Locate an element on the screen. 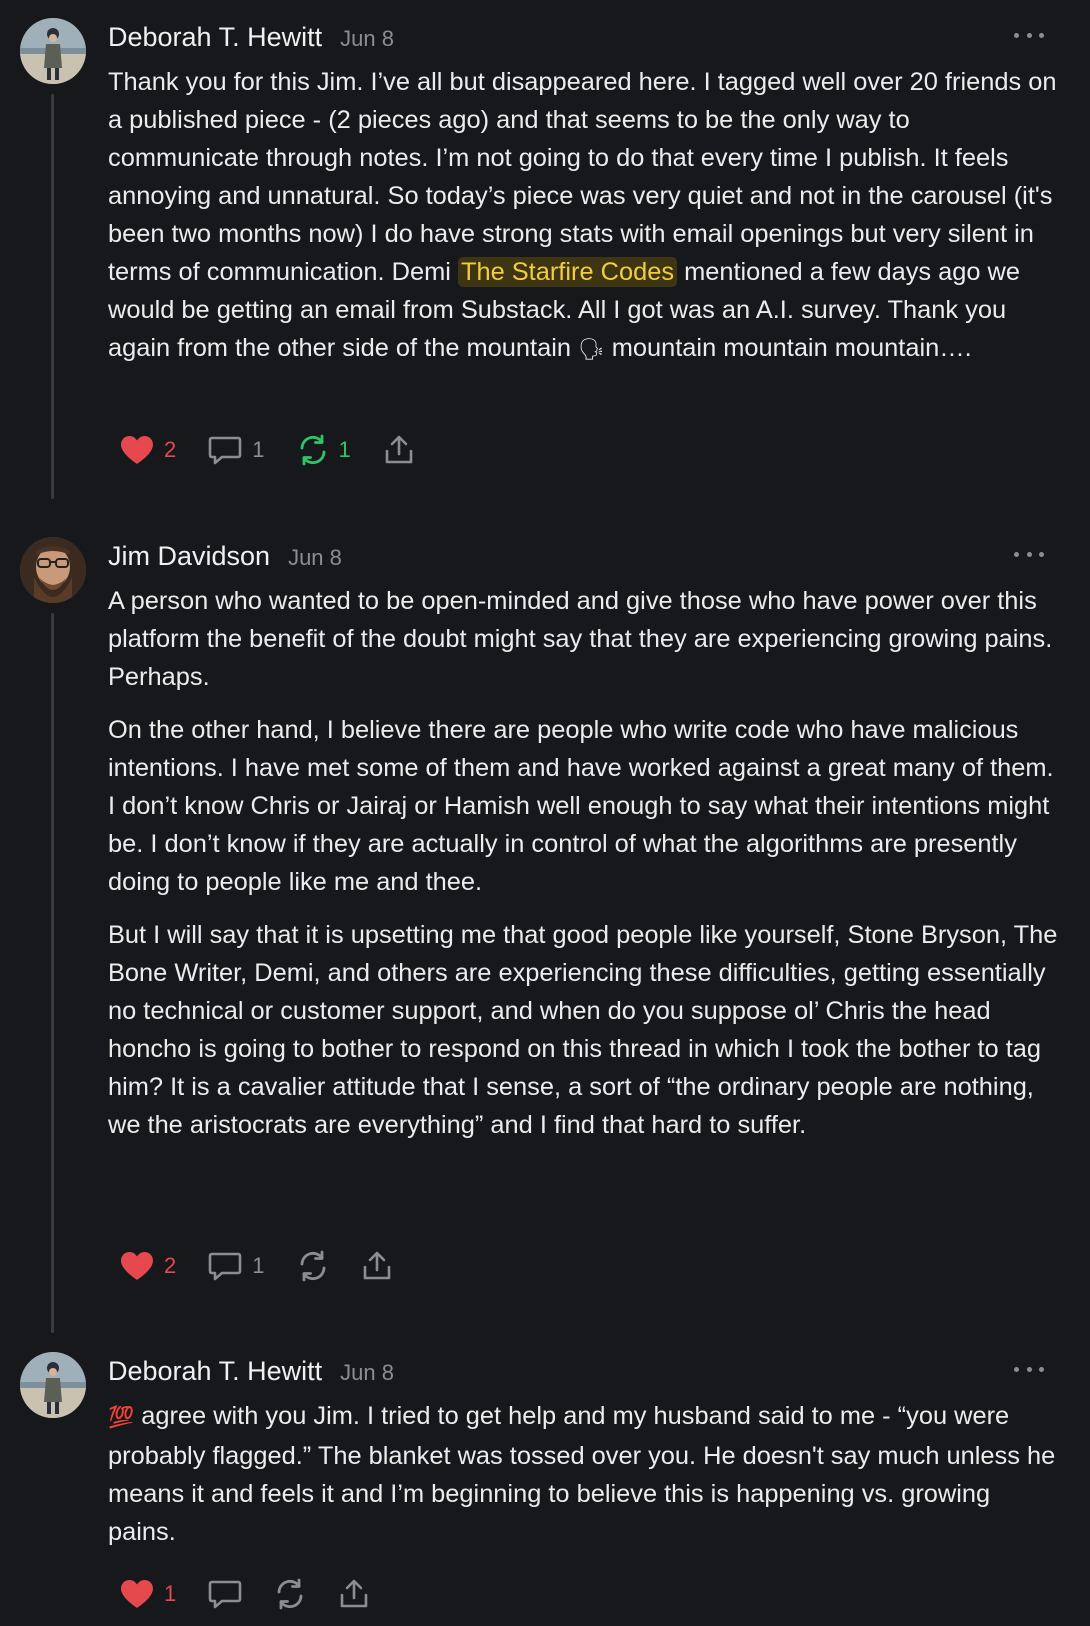 The height and width of the screenshot is (1626, 1090). comment-text-end: mountain mountain mountain…. is located at coordinates (788, 348).